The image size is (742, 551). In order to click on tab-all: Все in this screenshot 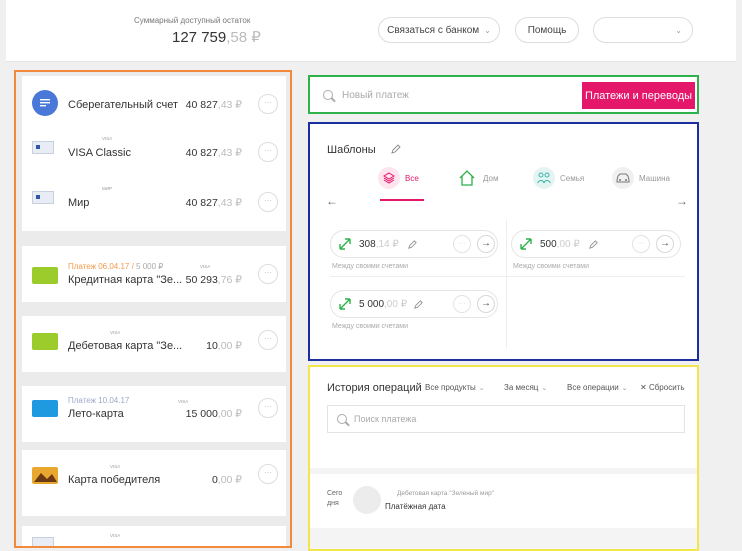, I will do `click(398, 178)`.